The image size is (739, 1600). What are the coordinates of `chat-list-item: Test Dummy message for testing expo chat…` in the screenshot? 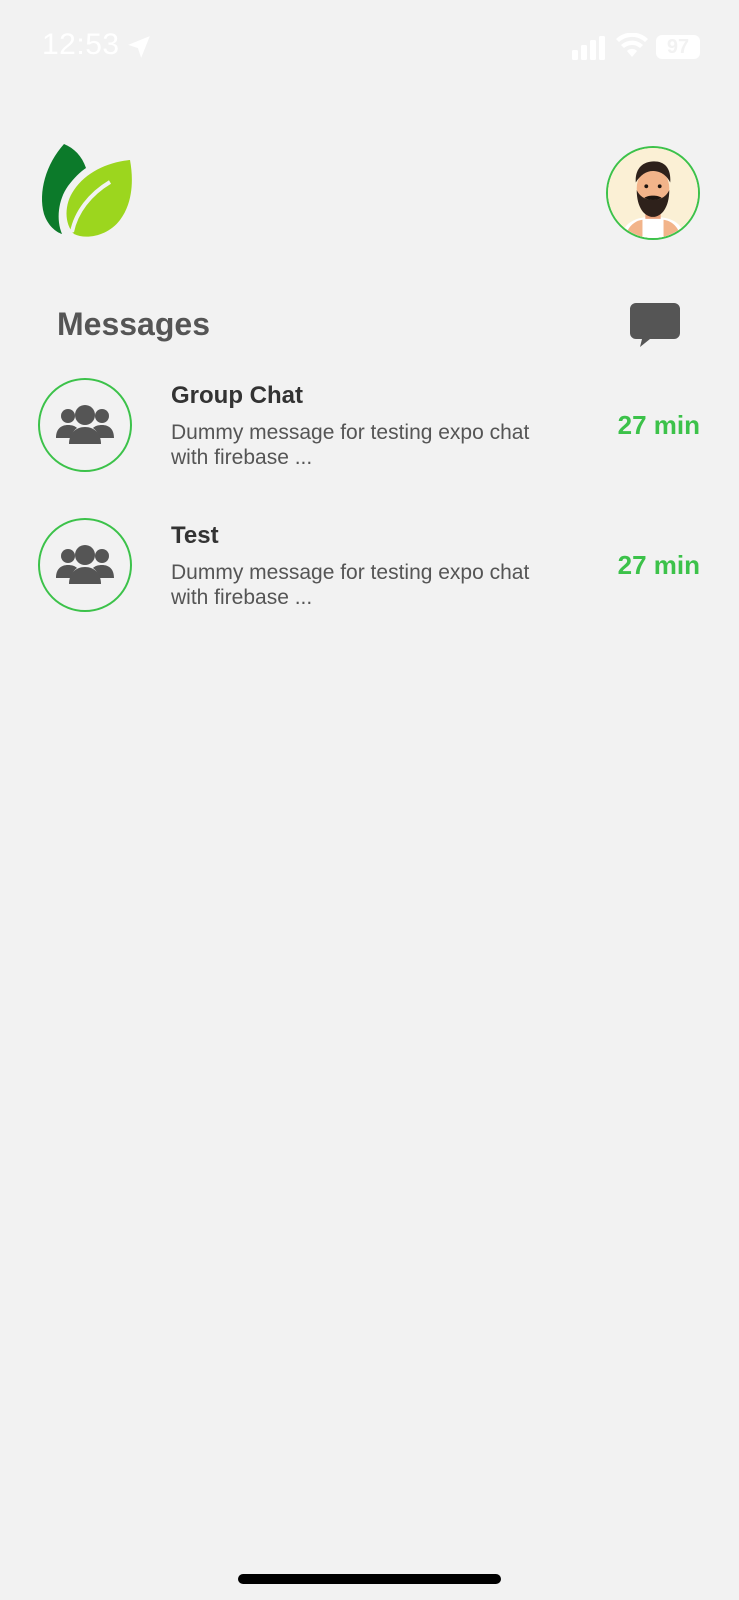 It's located at (369, 578).